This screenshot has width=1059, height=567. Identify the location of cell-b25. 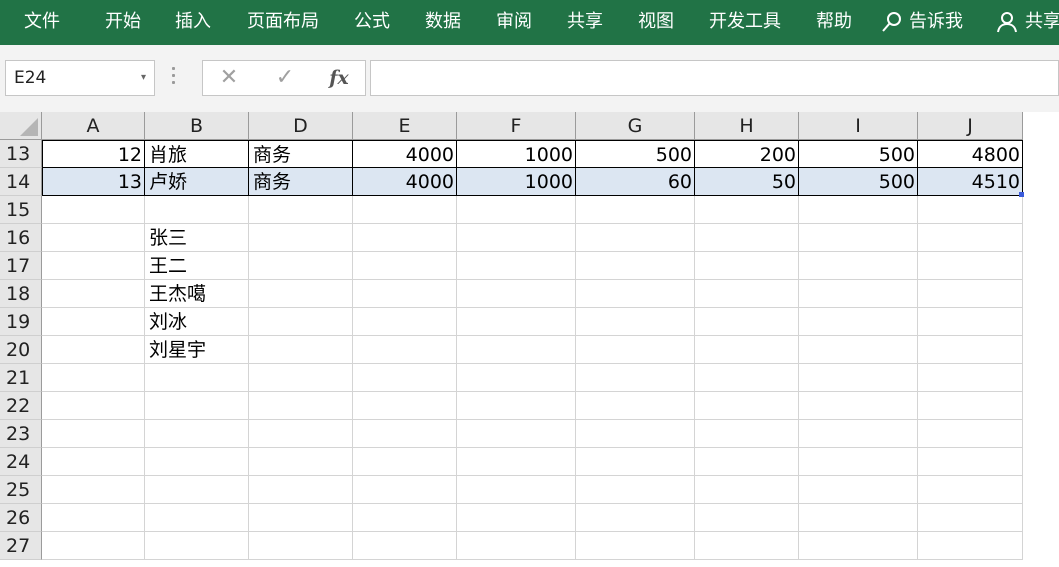
(197, 490).